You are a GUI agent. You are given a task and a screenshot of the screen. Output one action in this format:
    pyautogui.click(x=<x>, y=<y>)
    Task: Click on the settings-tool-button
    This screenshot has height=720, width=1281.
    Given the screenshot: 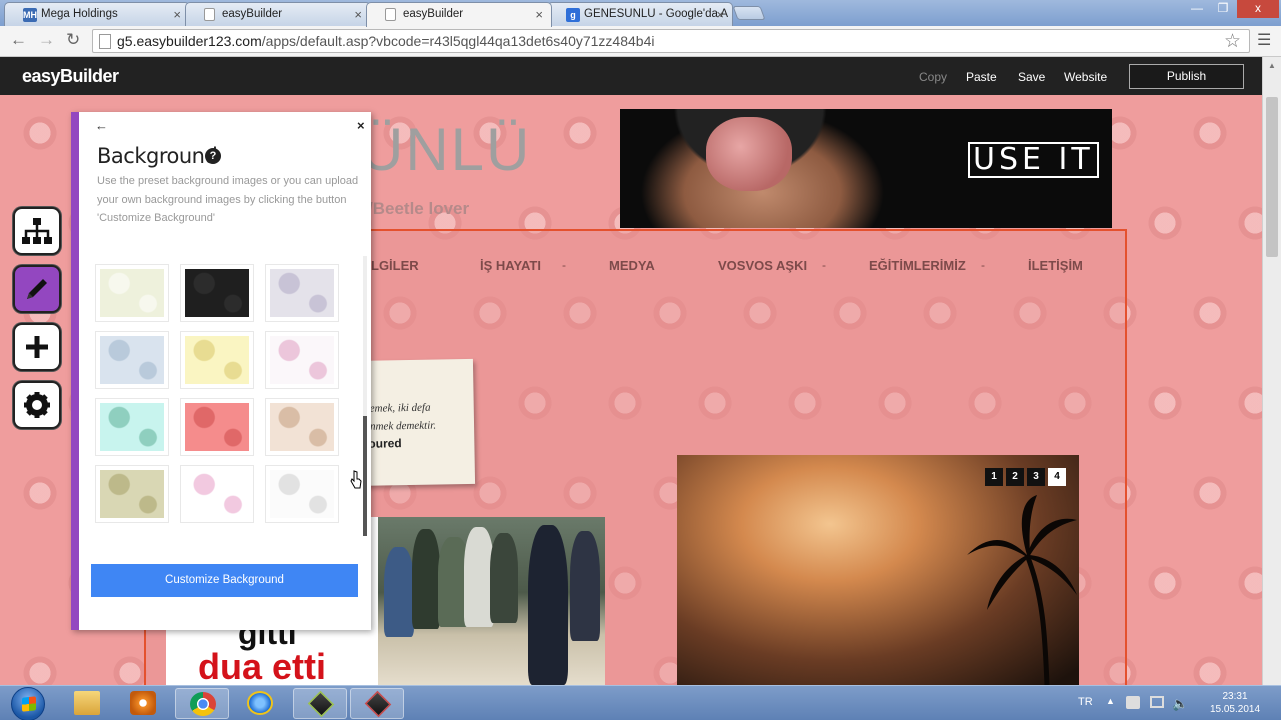 What is the action you would take?
    pyautogui.click(x=37, y=405)
    